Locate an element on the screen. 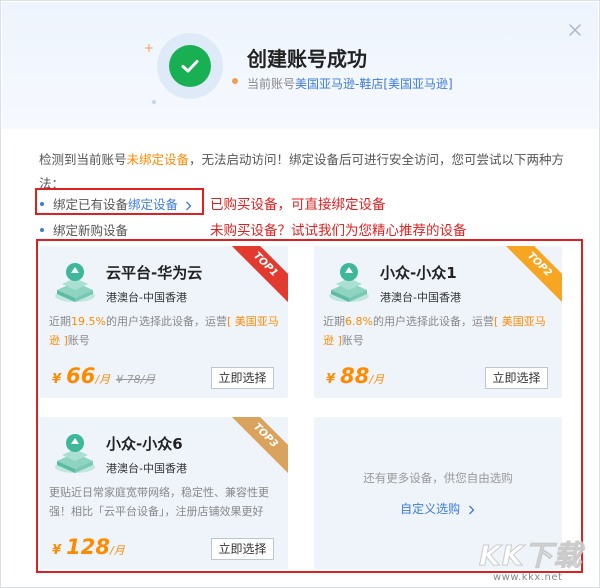 The height and width of the screenshot is (588, 600). close-icon is located at coordinates (575, 30).